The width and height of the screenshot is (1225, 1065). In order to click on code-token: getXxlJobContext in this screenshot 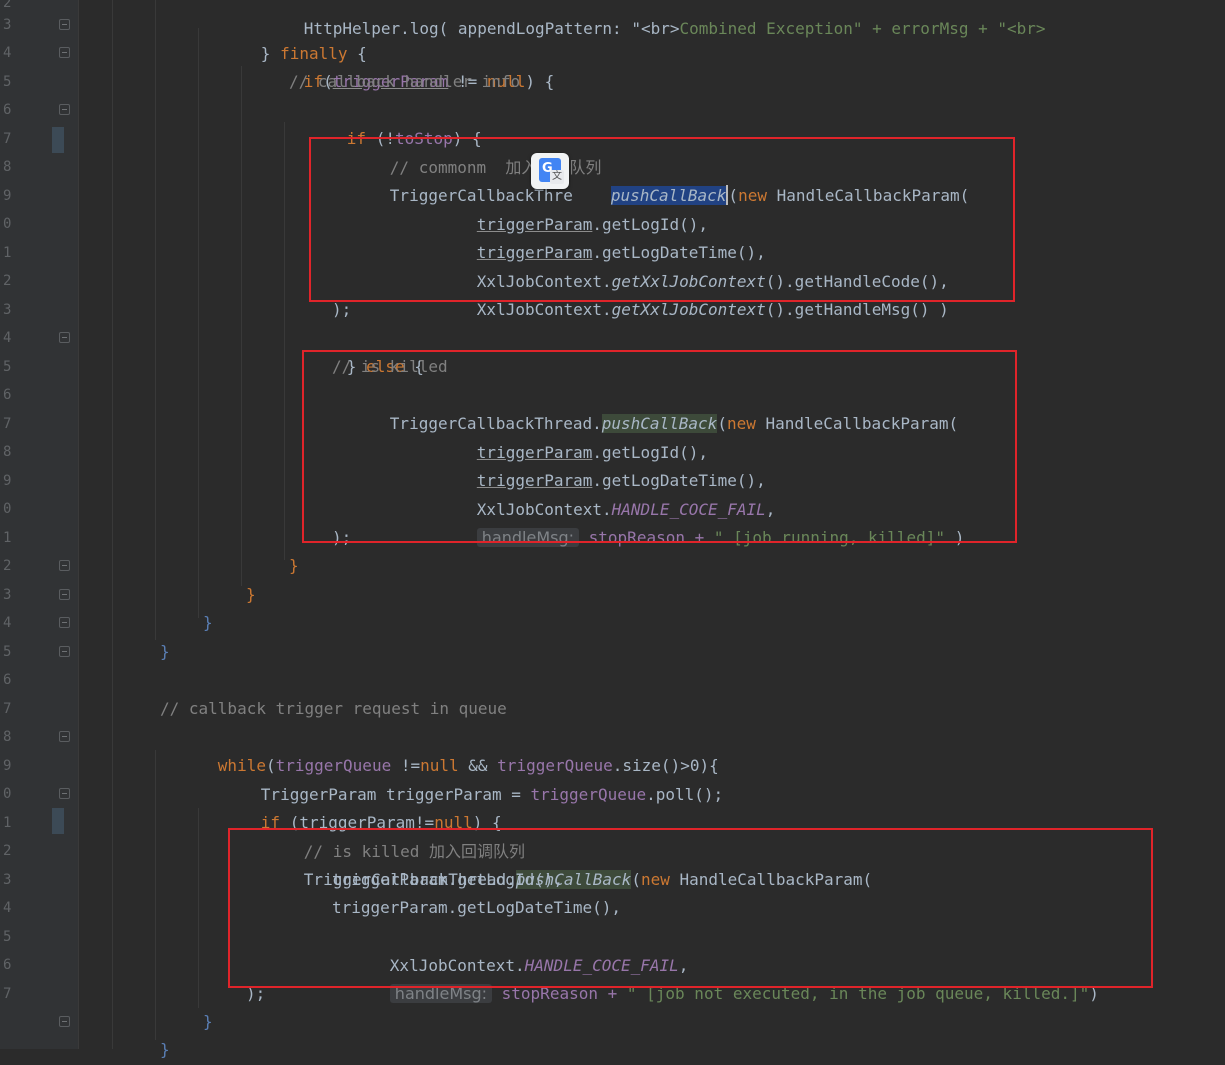, I will do `click(688, 309)`.